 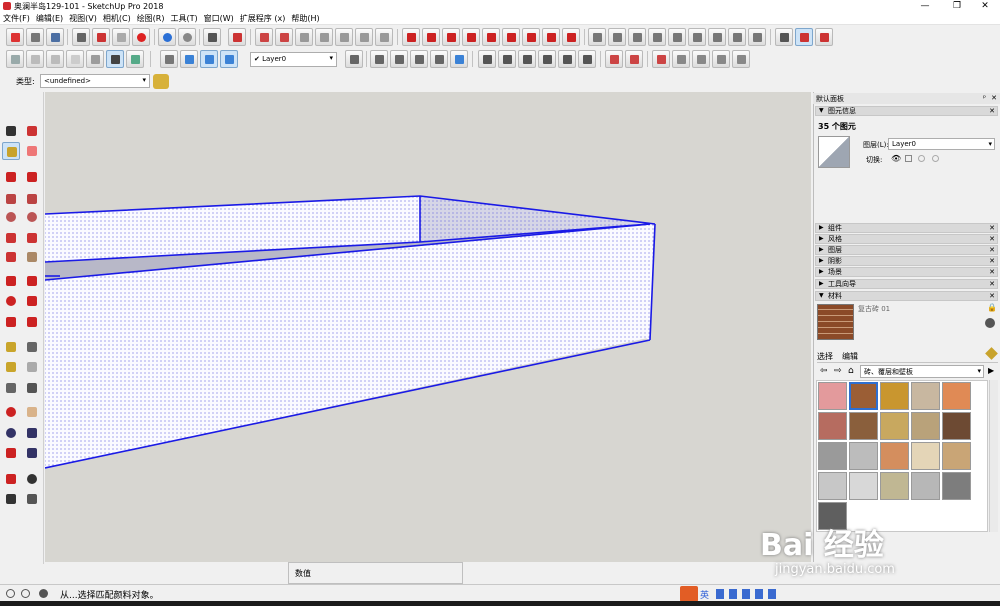 I want to click on menu-file: 文件(F), so click(x=16, y=19).